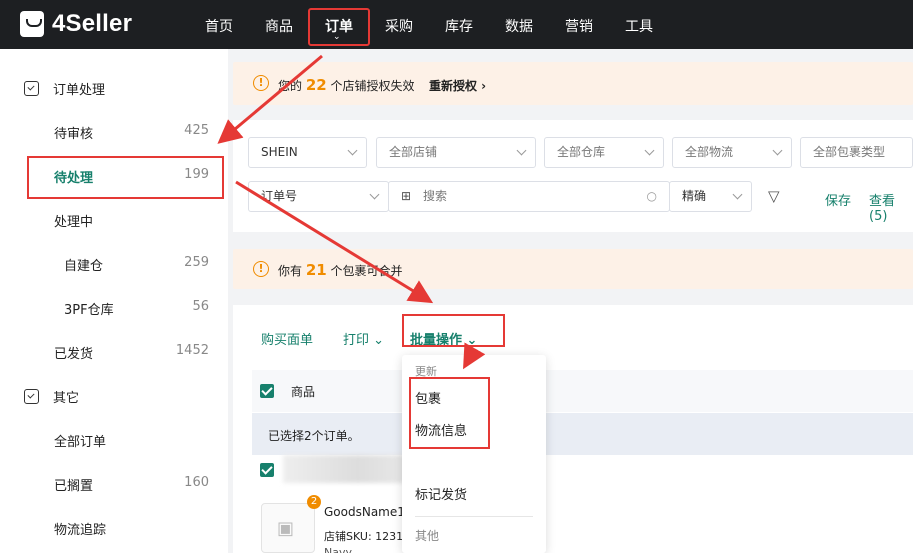  I want to click on sidebar-item-all-orders: 全部订单, so click(80, 440).